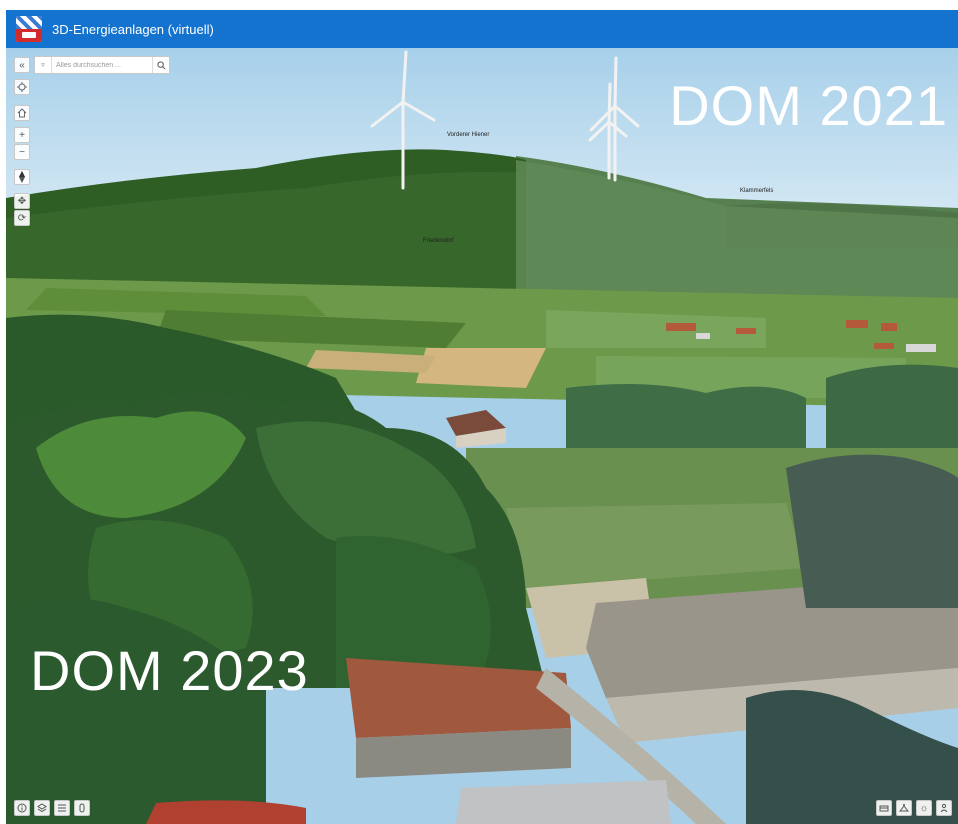 Image resolution: width=958 pixels, height=824 pixels. Describe the element at coordinates (808, 105) in the screenshot. I see `dom-2021-label: DOM 2021` at that location.